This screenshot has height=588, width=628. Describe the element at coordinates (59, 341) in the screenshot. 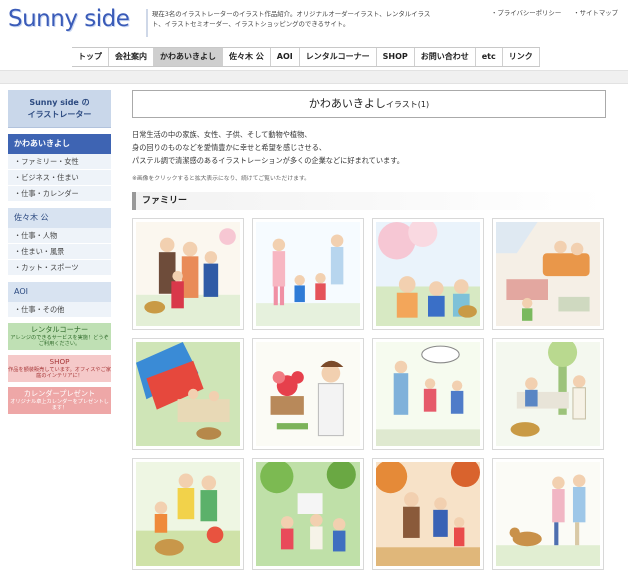

I see `rental-corner-subtitle: アレンジのできるサービスを実施！どうぞご利用ください。` at that location.